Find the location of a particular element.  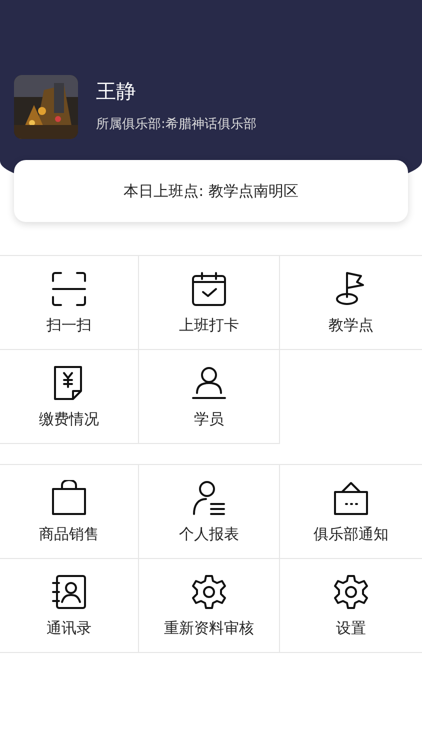

menu-item: 教学点 is located at coordinates (351, 303).